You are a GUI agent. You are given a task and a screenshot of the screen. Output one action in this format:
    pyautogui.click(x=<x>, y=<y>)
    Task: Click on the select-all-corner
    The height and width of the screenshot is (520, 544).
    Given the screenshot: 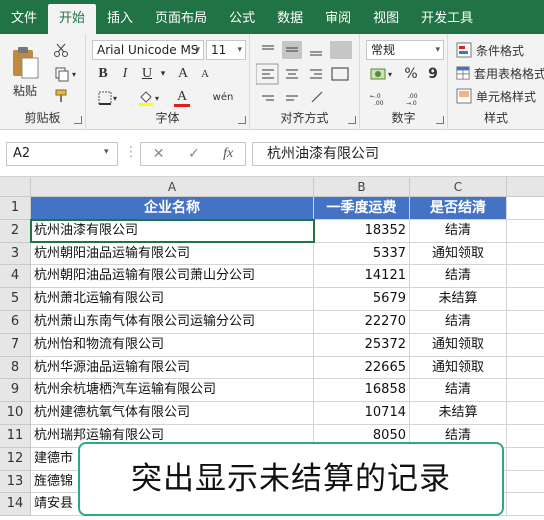 What is the action you would take?
    pyautogui.click(x=15, y=187)
    